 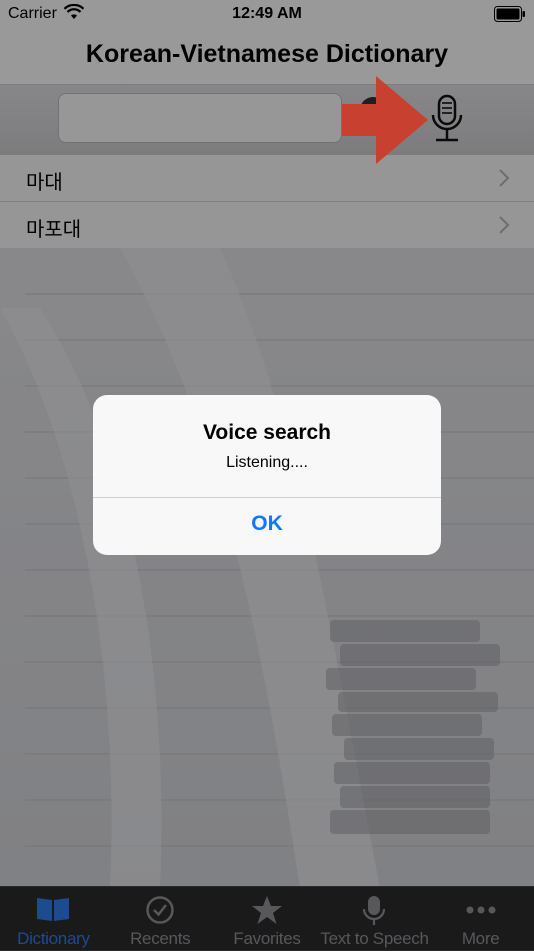 I want to click on red-arrow-icon, so click(x=385, y=120).